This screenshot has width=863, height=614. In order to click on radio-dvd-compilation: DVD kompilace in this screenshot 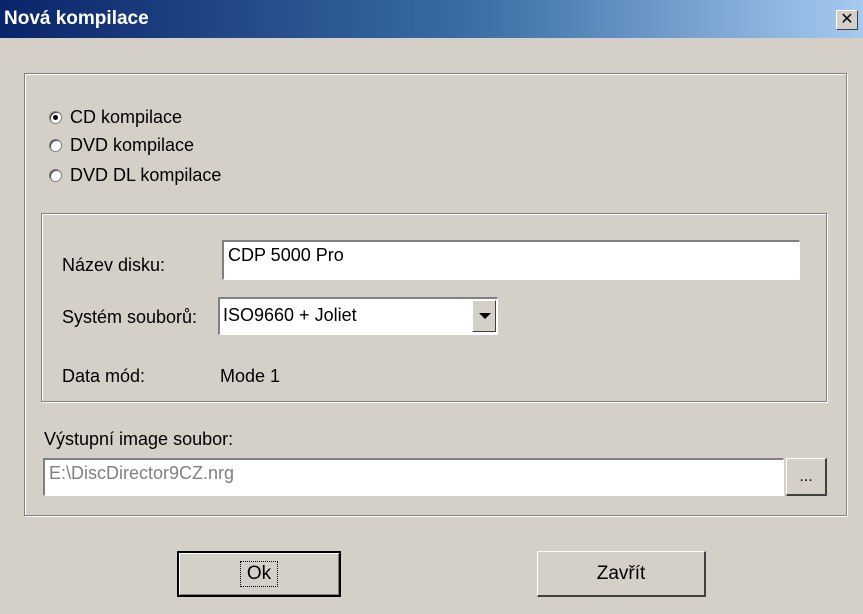, I will do `click(121, 145)`.